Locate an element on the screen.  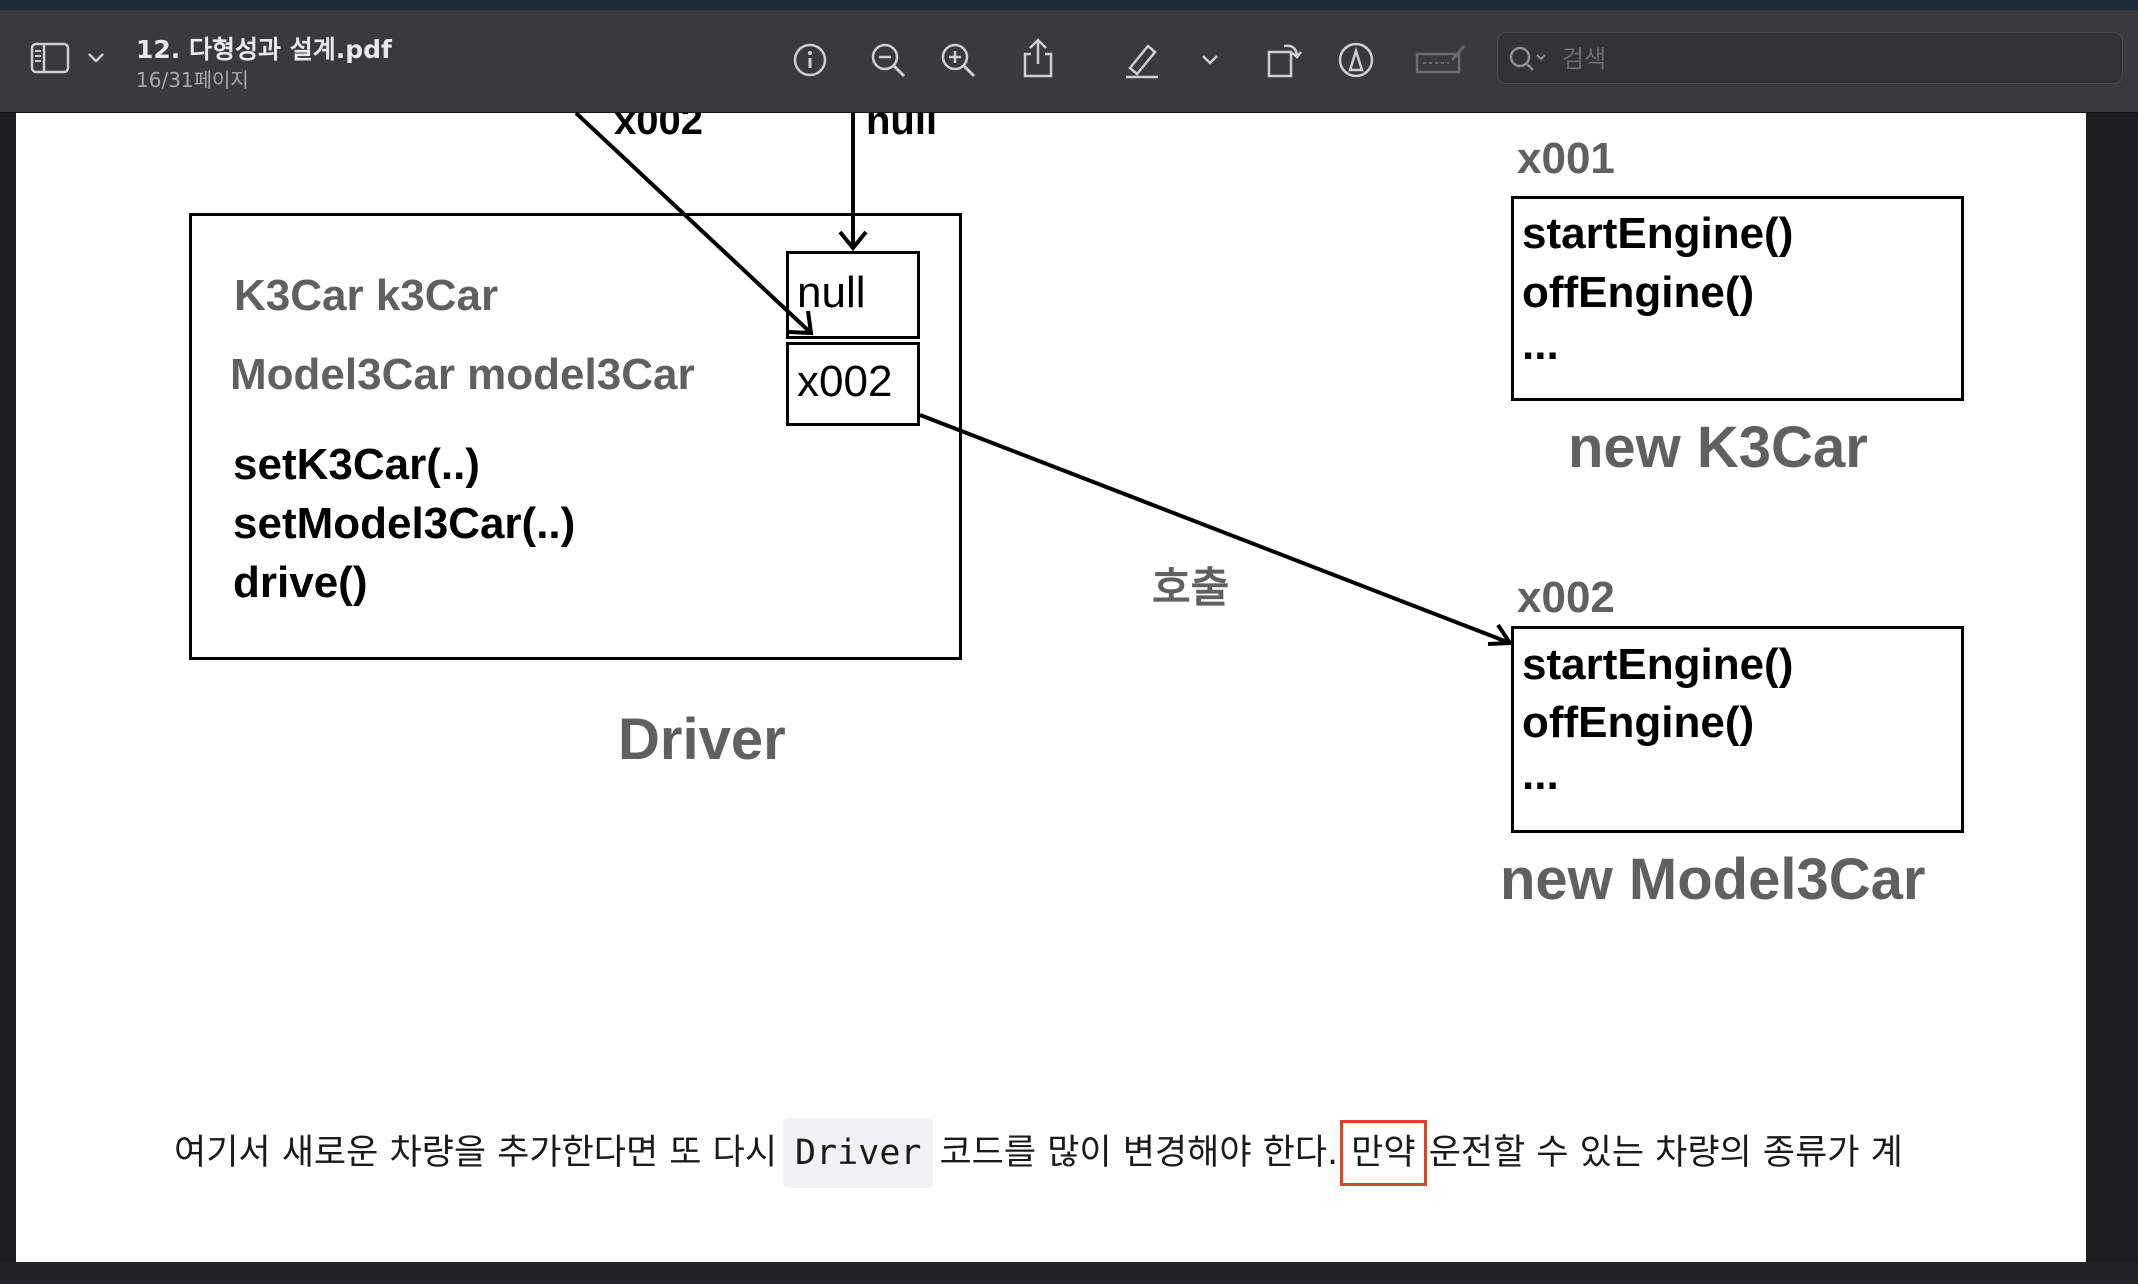
inline-code-driver: Driver is located at coordinates (858, 1153).